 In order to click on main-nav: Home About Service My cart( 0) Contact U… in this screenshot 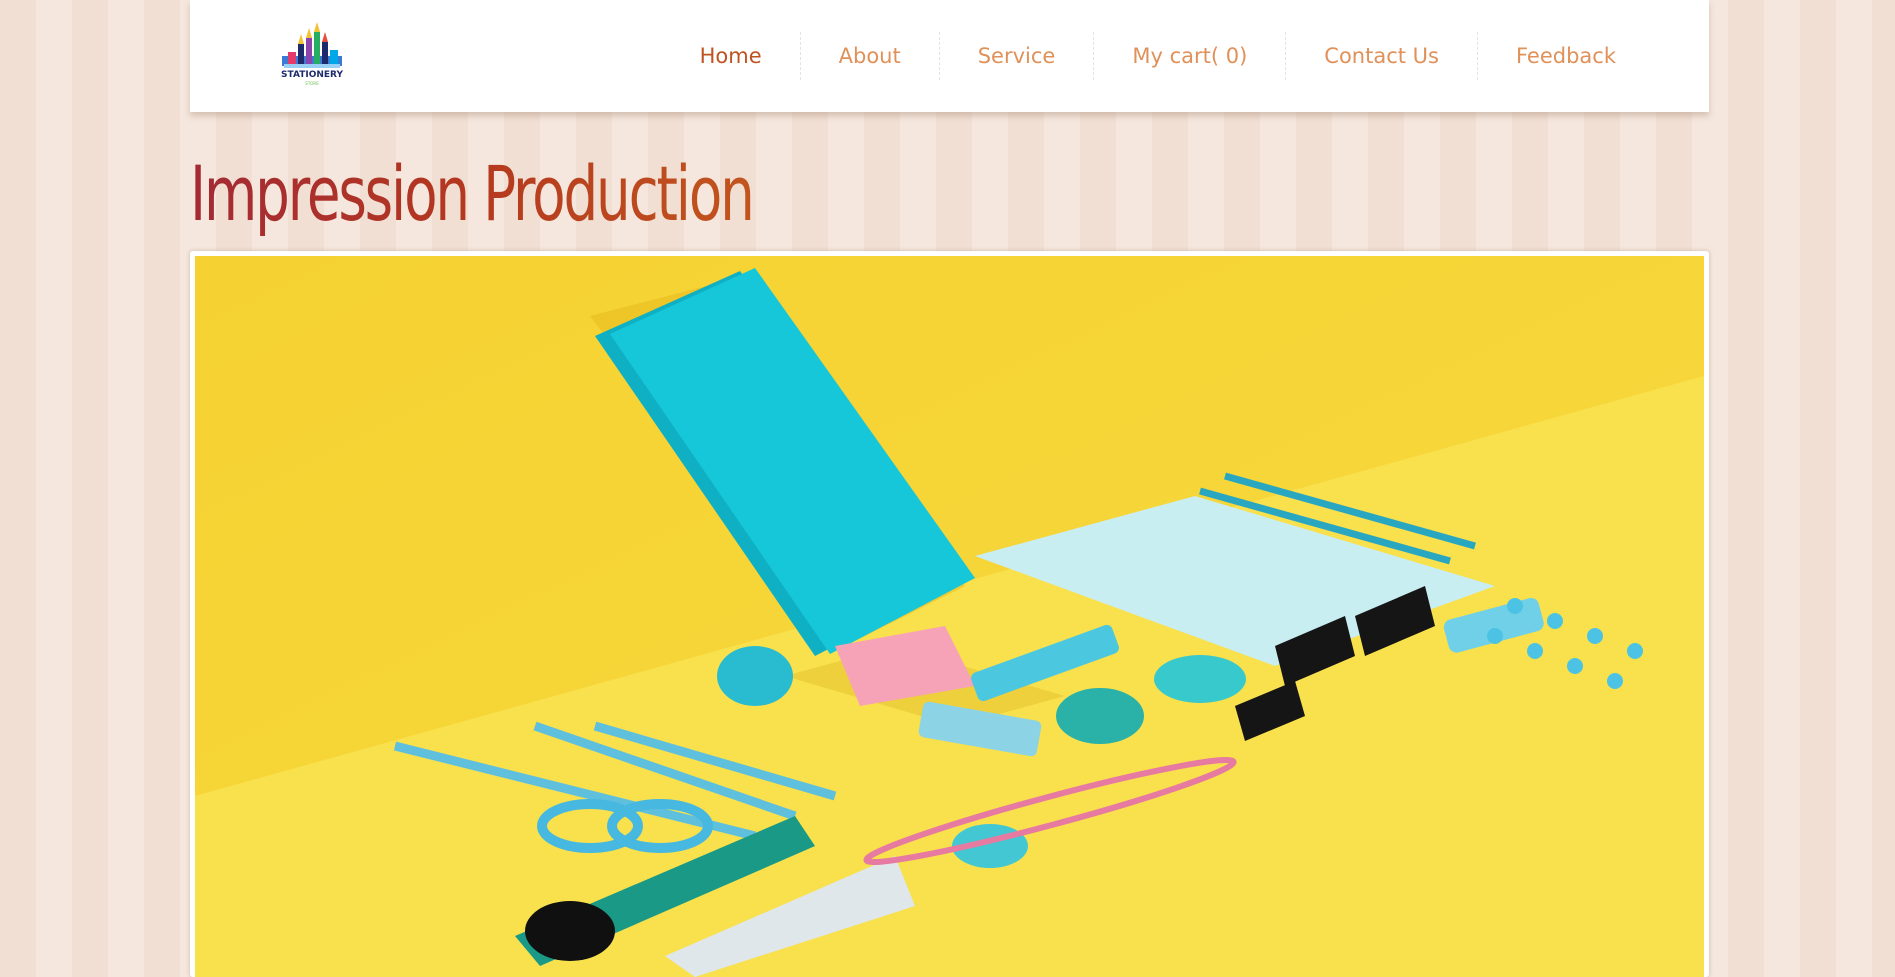, I will do `click(1158, 56)`.